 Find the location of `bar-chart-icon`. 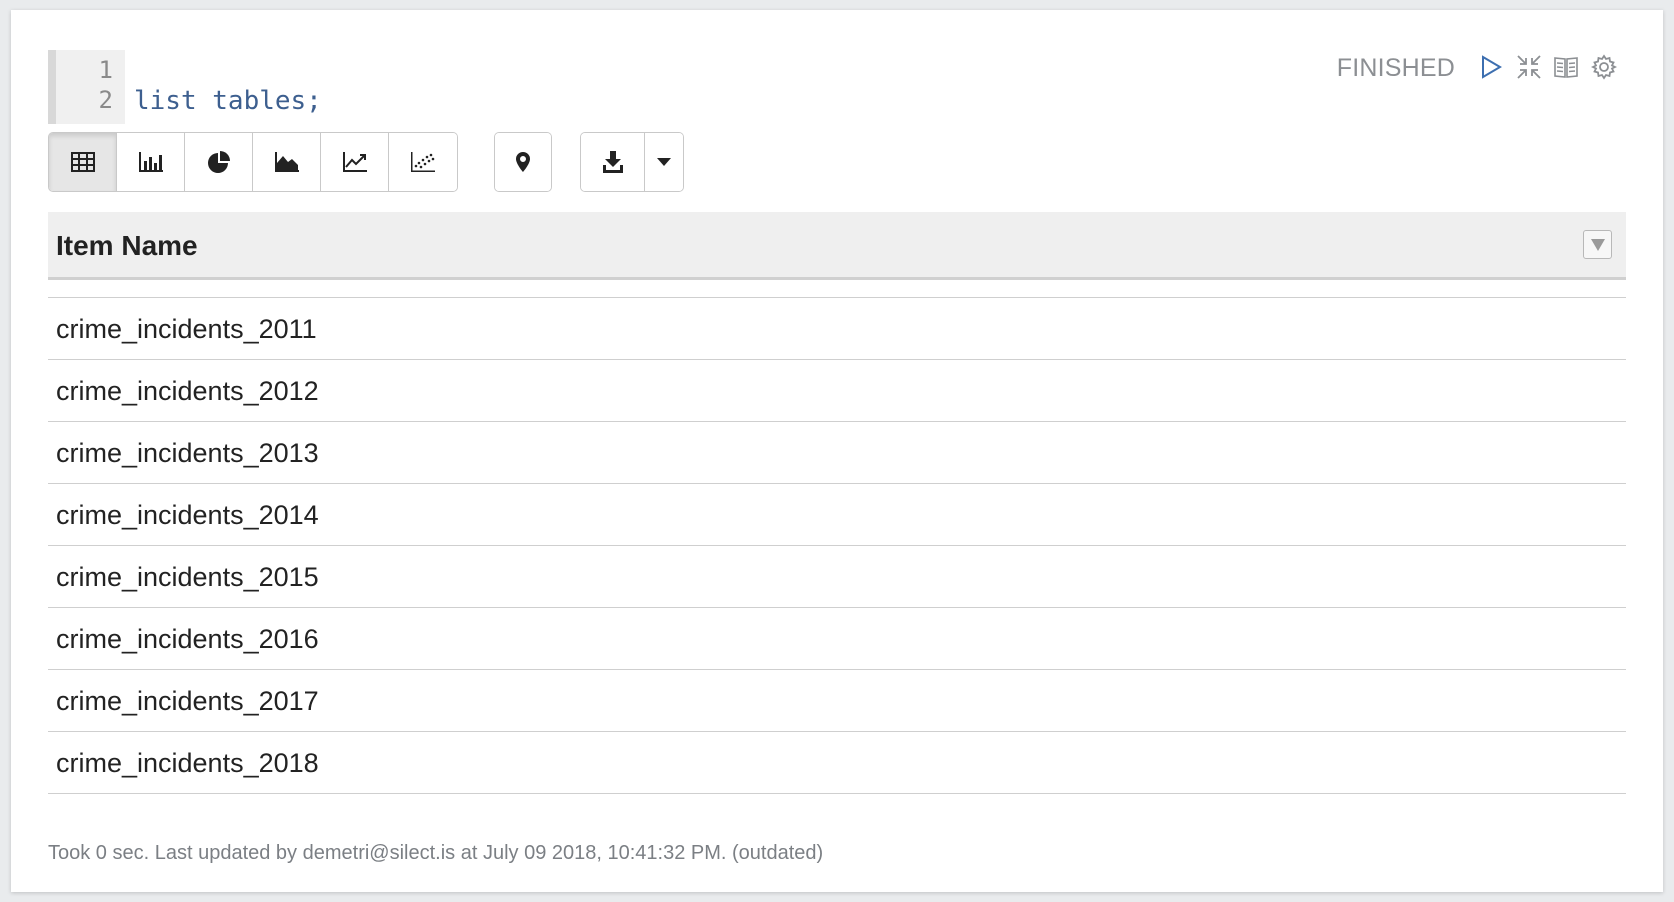

bar-chart-icon is located at coordinates (150, 162).